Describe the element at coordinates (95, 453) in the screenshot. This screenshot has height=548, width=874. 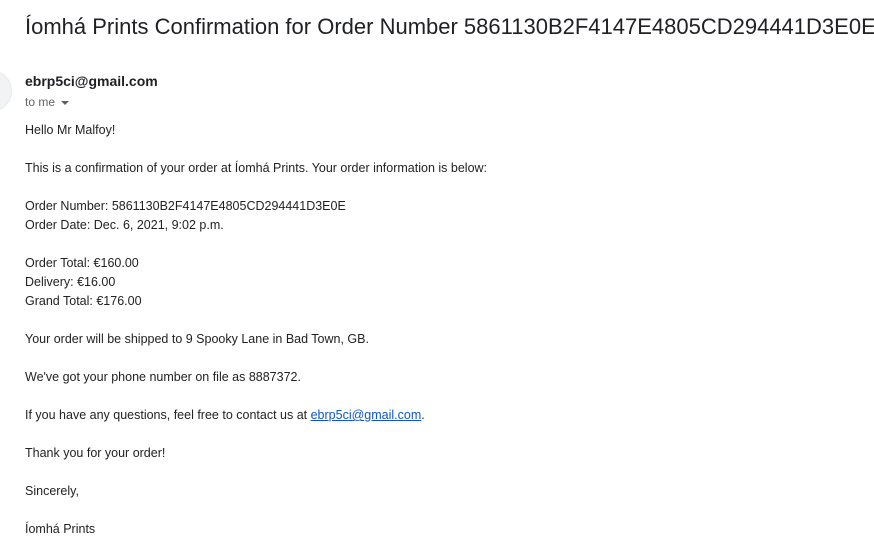
I see `thanks-line: Thank you for your order!` at that location.